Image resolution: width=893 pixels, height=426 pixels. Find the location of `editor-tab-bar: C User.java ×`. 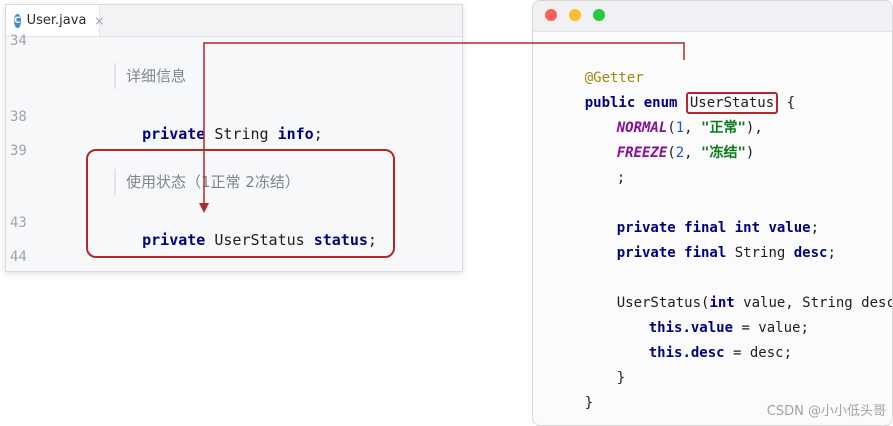

editor-tab-bar: C User.java × is located at coordinates (234, 21).